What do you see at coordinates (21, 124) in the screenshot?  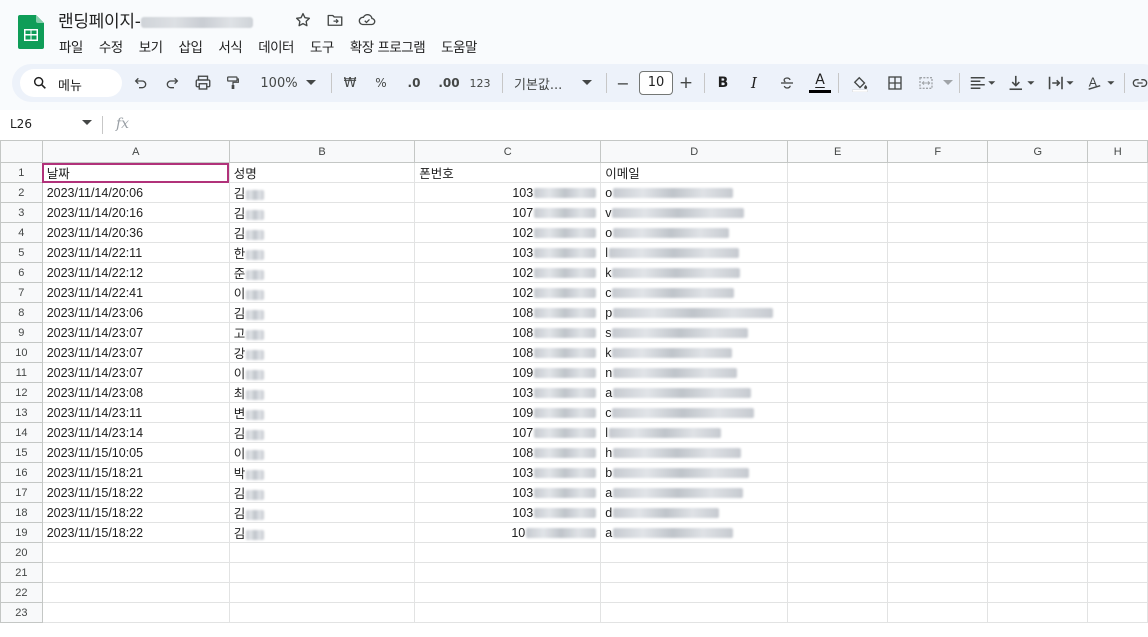 I see `name-box: L26` at bounding box center [21, 124].